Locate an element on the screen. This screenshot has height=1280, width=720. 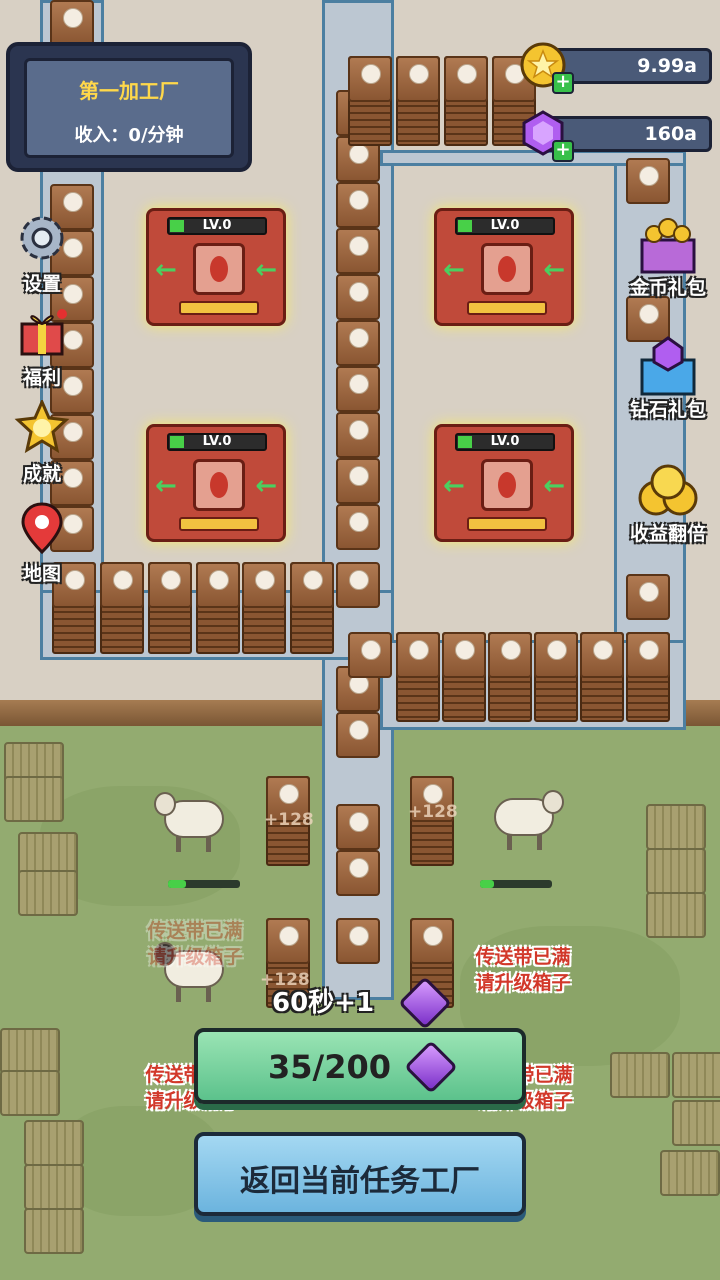
settings-button: 设置 is located at coordinates (42, 253).